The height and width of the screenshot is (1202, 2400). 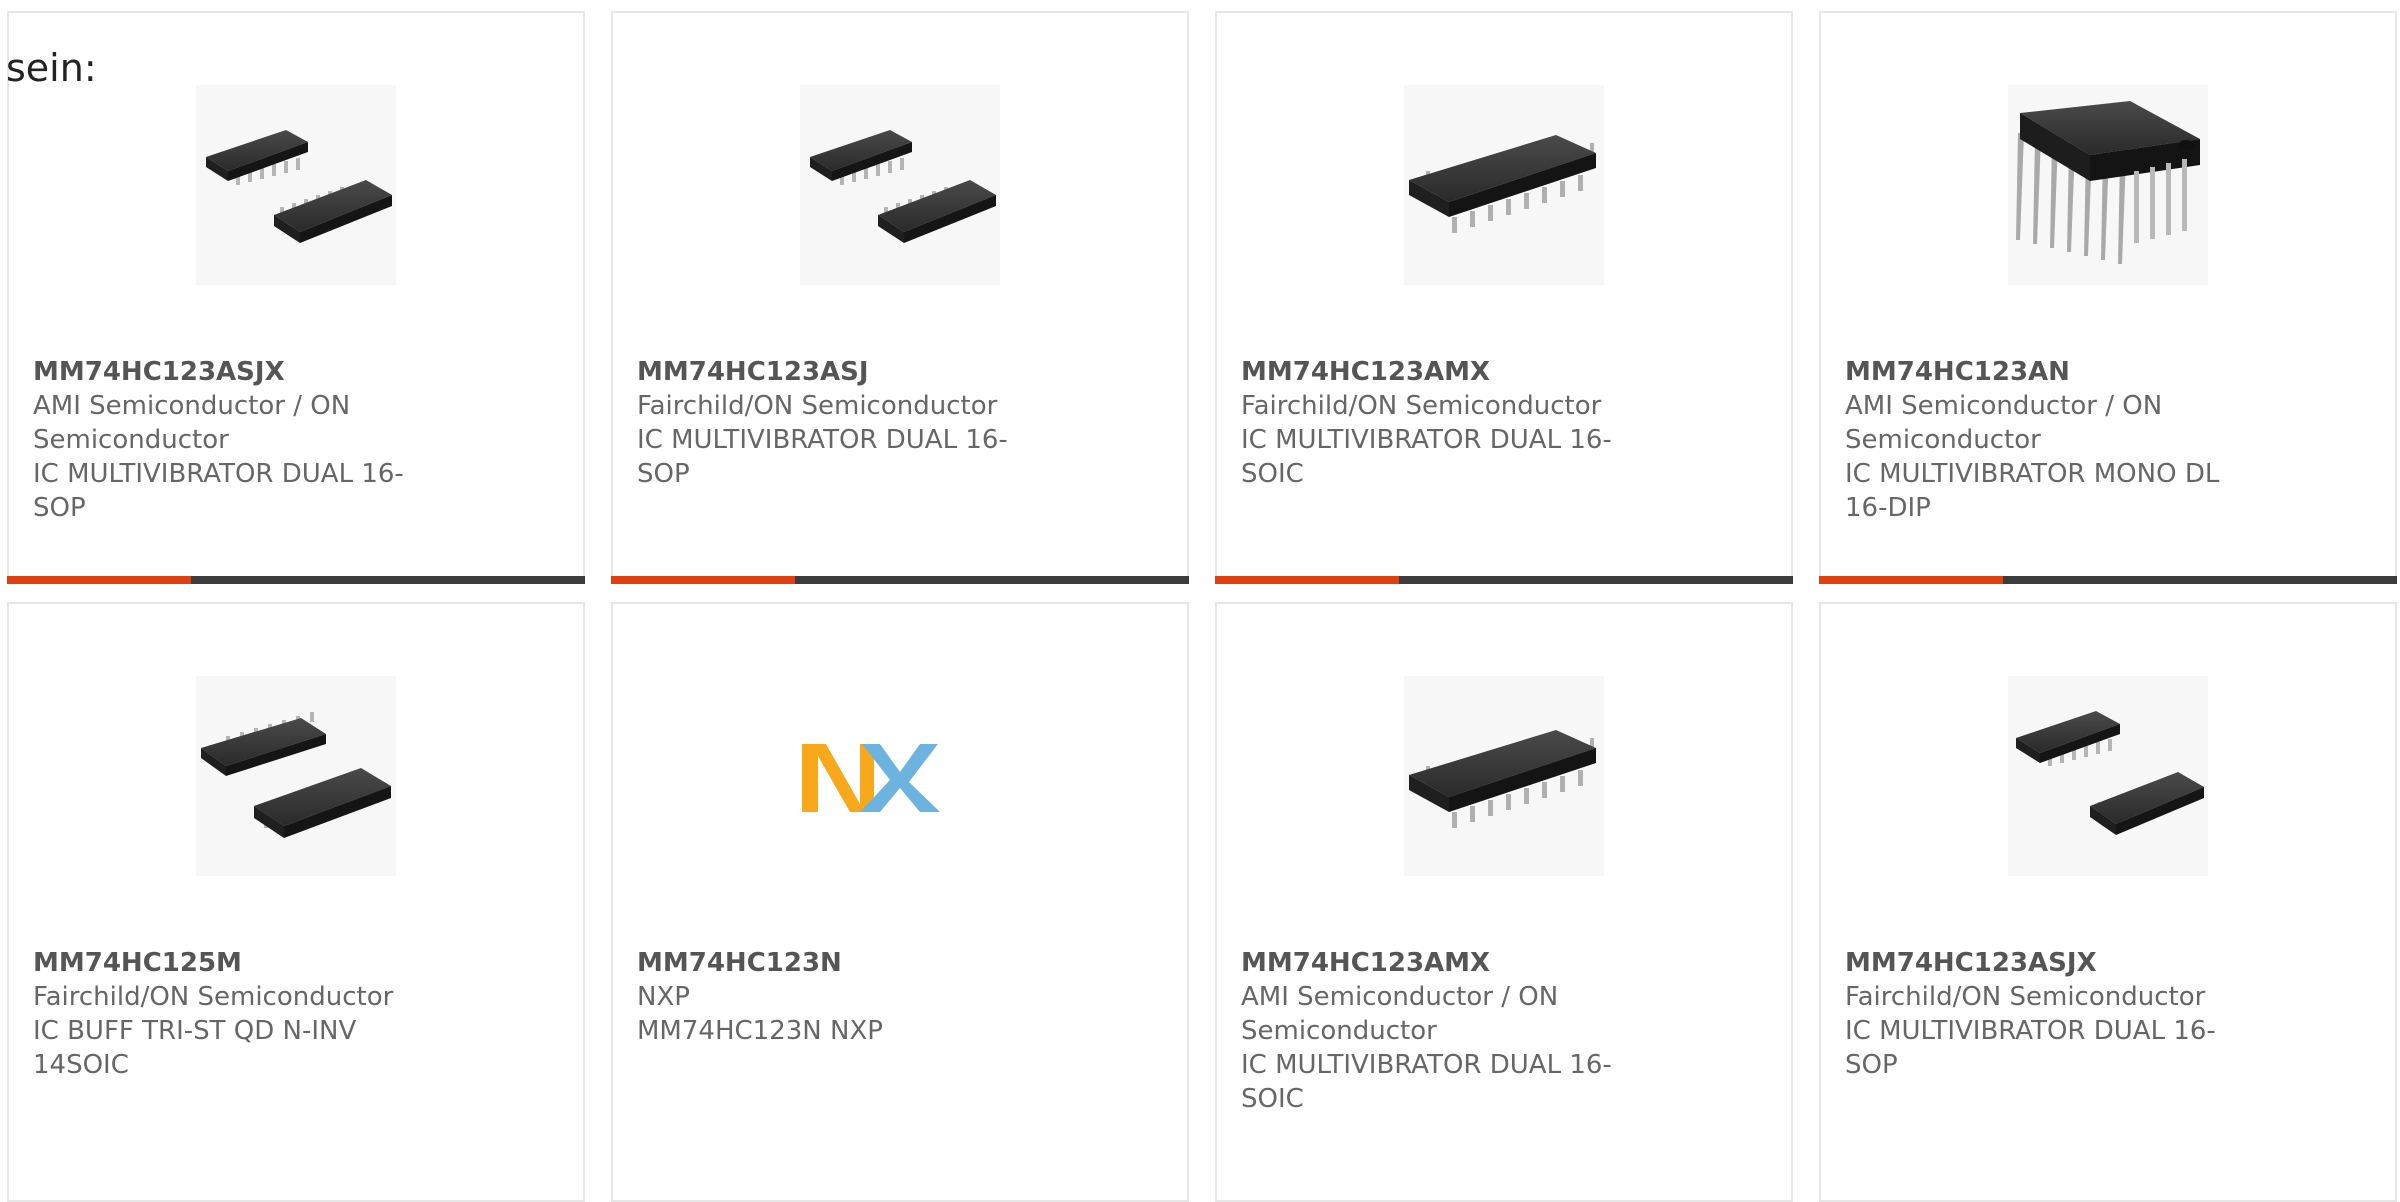 I want to click on part-number: MM74HC123ASJ, so click(x=837, y=372).